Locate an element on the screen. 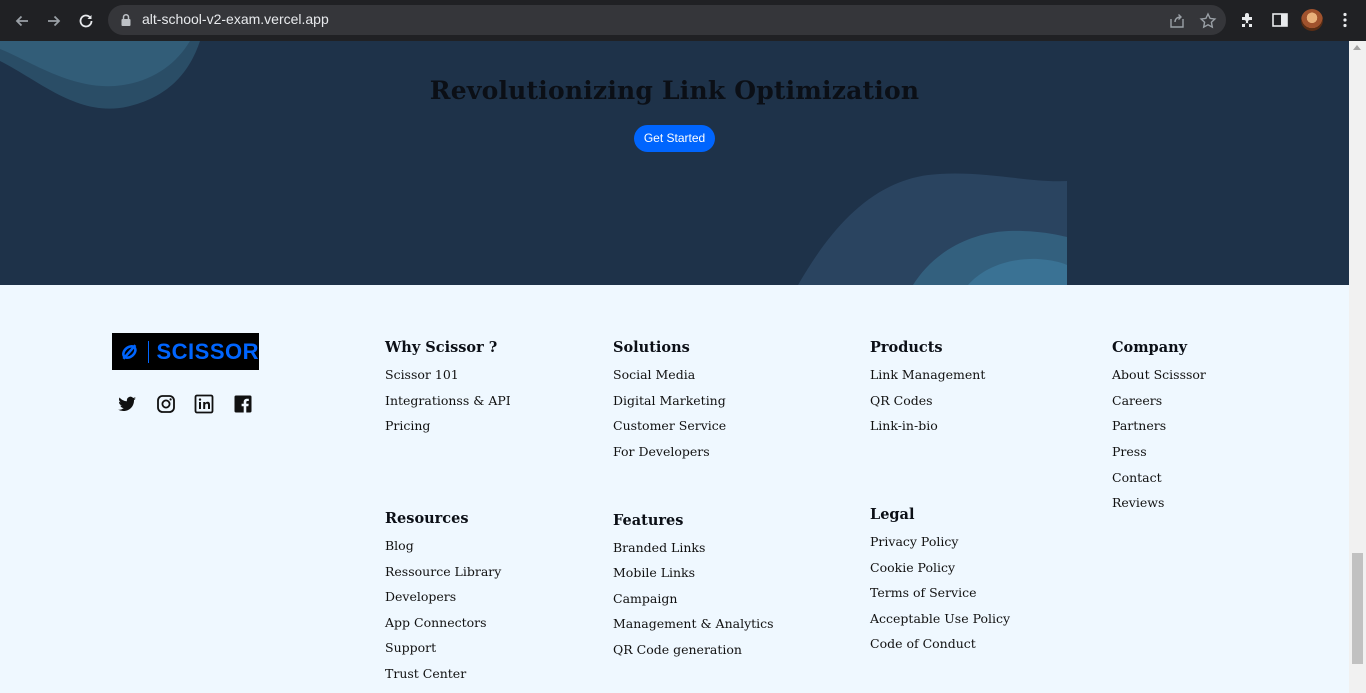  products-heading: Products is located at coordinates (906, 347).